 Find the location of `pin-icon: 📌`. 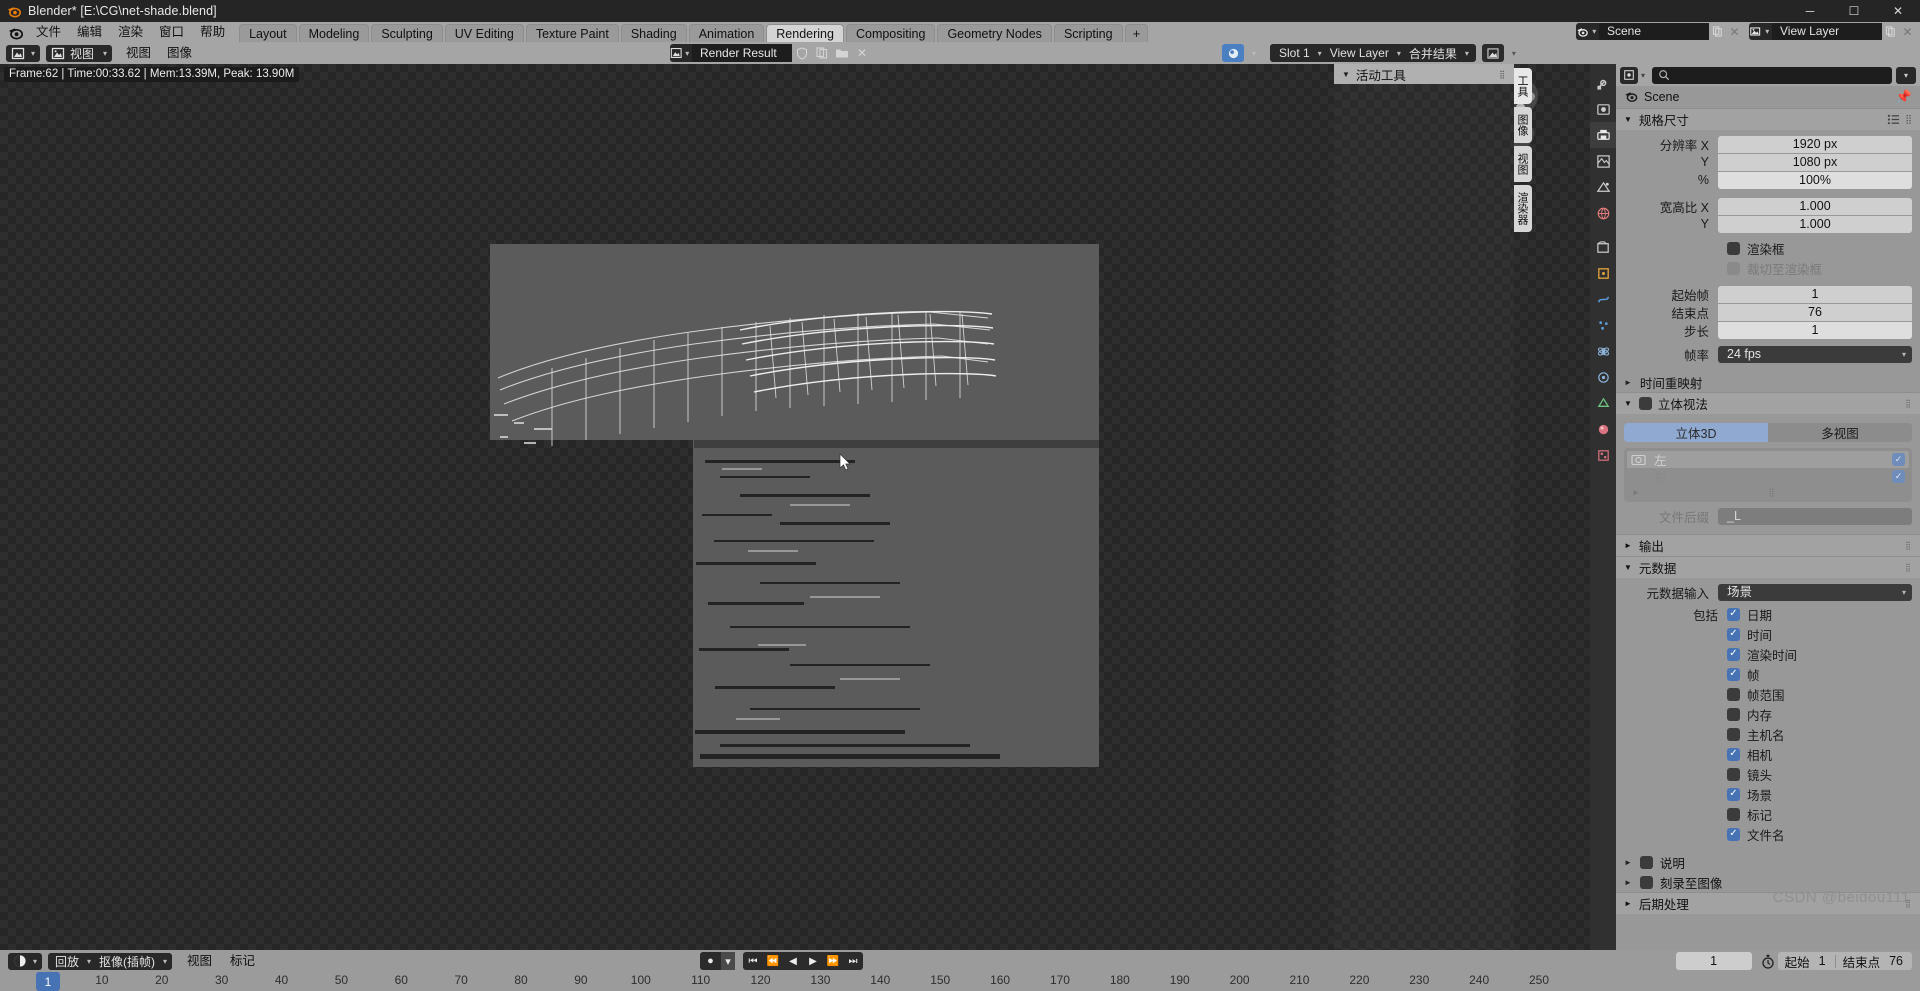

pin-icon: 📌 is located at coordinates (1904, 97).